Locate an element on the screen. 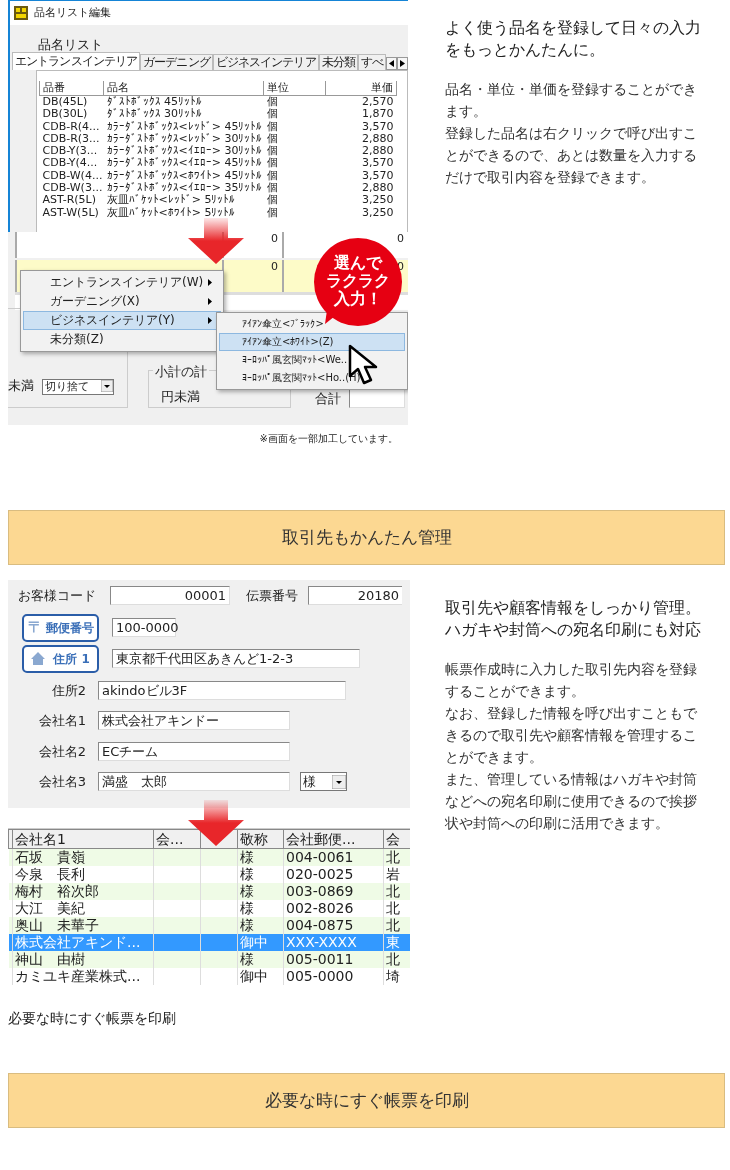 The height and width of the screenshot is (1170, 730). table-cell: 020-0025 is located at coordinates (333, 874).